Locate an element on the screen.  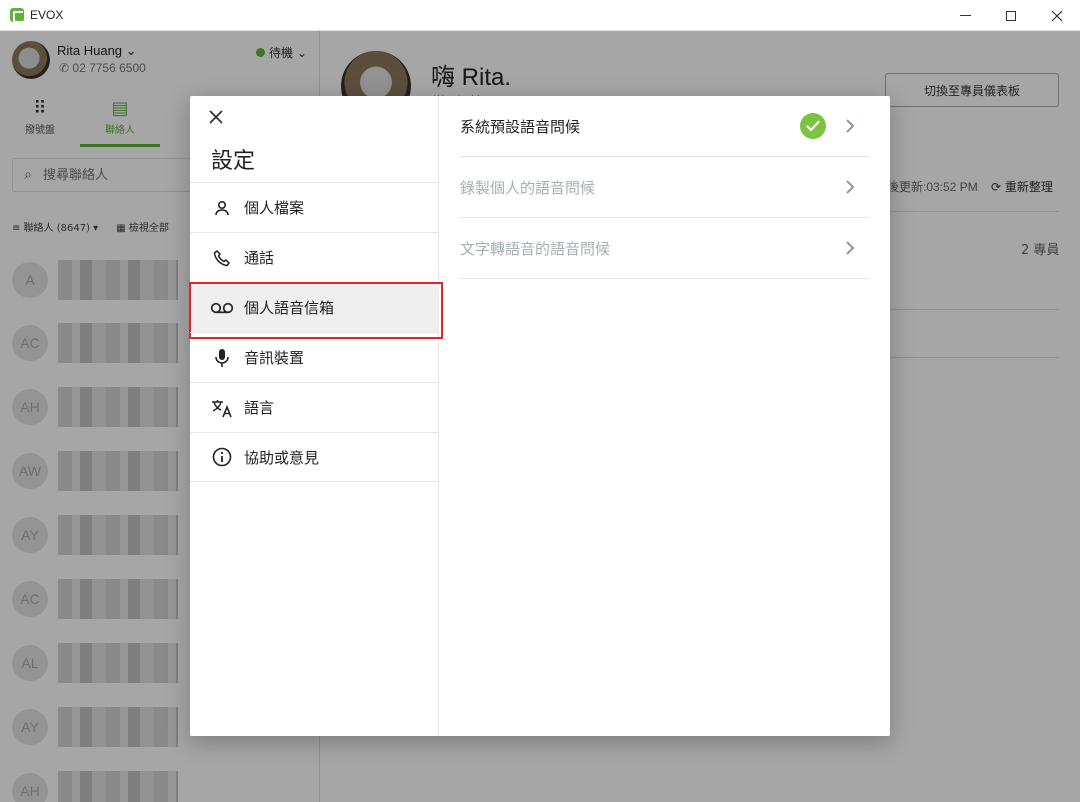
settings-menu-profile: 個人檔案 is located at coordinates (314, 207).